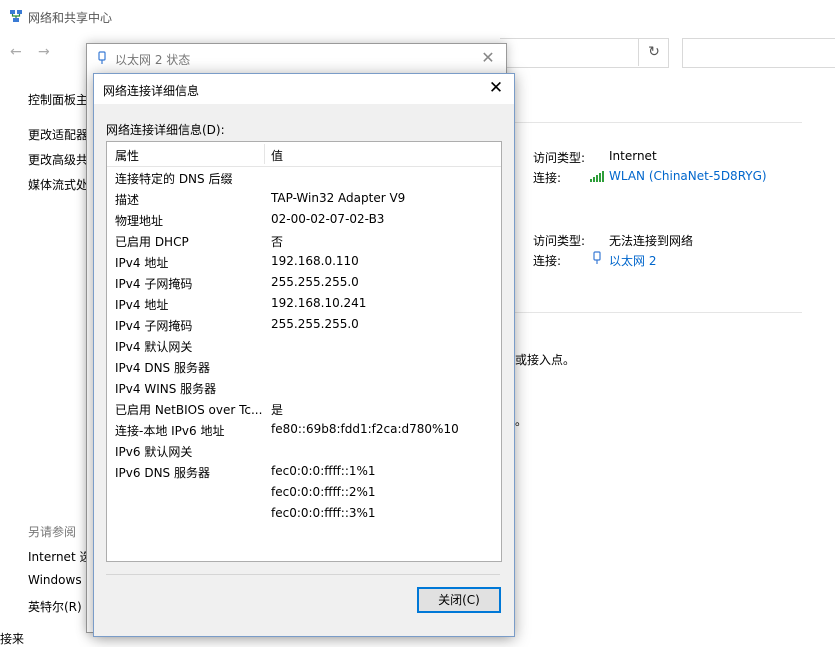 The image size is (835, 647). Describe the element at coordinates (127, 155) in the screenshot. I see `column-header-property: 属性` at that location.